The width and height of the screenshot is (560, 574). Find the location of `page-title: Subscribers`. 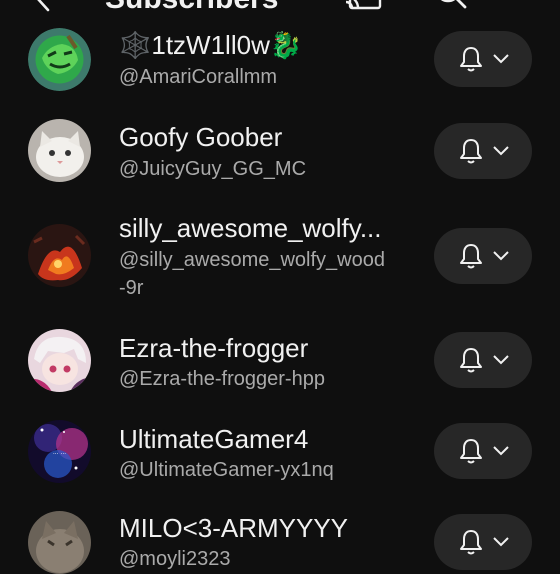

page-title: Subscribers is located at coordinates (191, 8).